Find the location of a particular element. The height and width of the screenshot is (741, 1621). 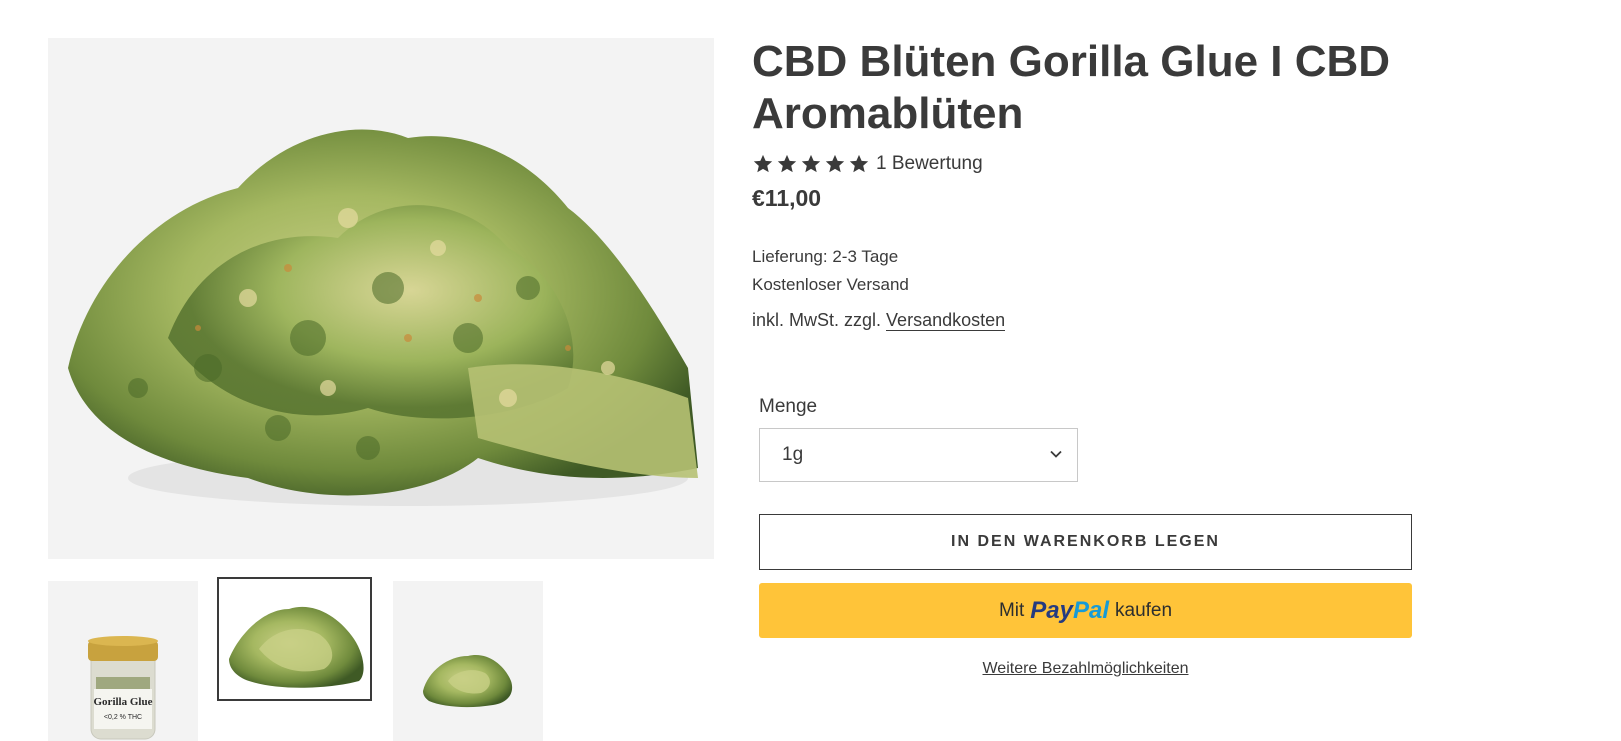

quantity-selected-value: 1g is located at coordinates (793, 454).